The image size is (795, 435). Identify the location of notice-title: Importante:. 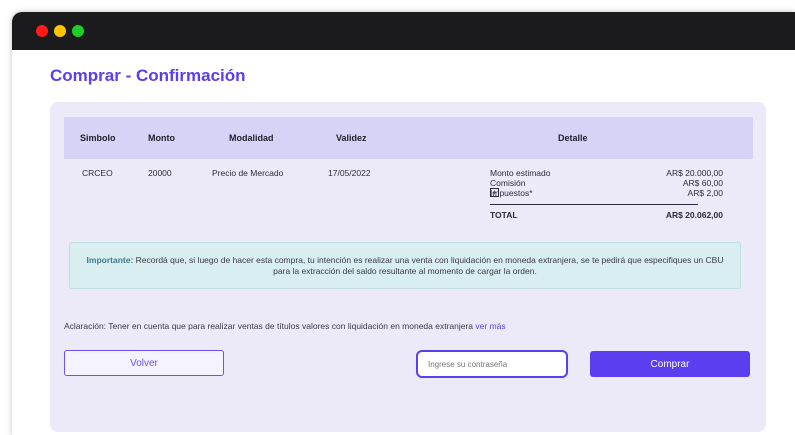
(110, 260).